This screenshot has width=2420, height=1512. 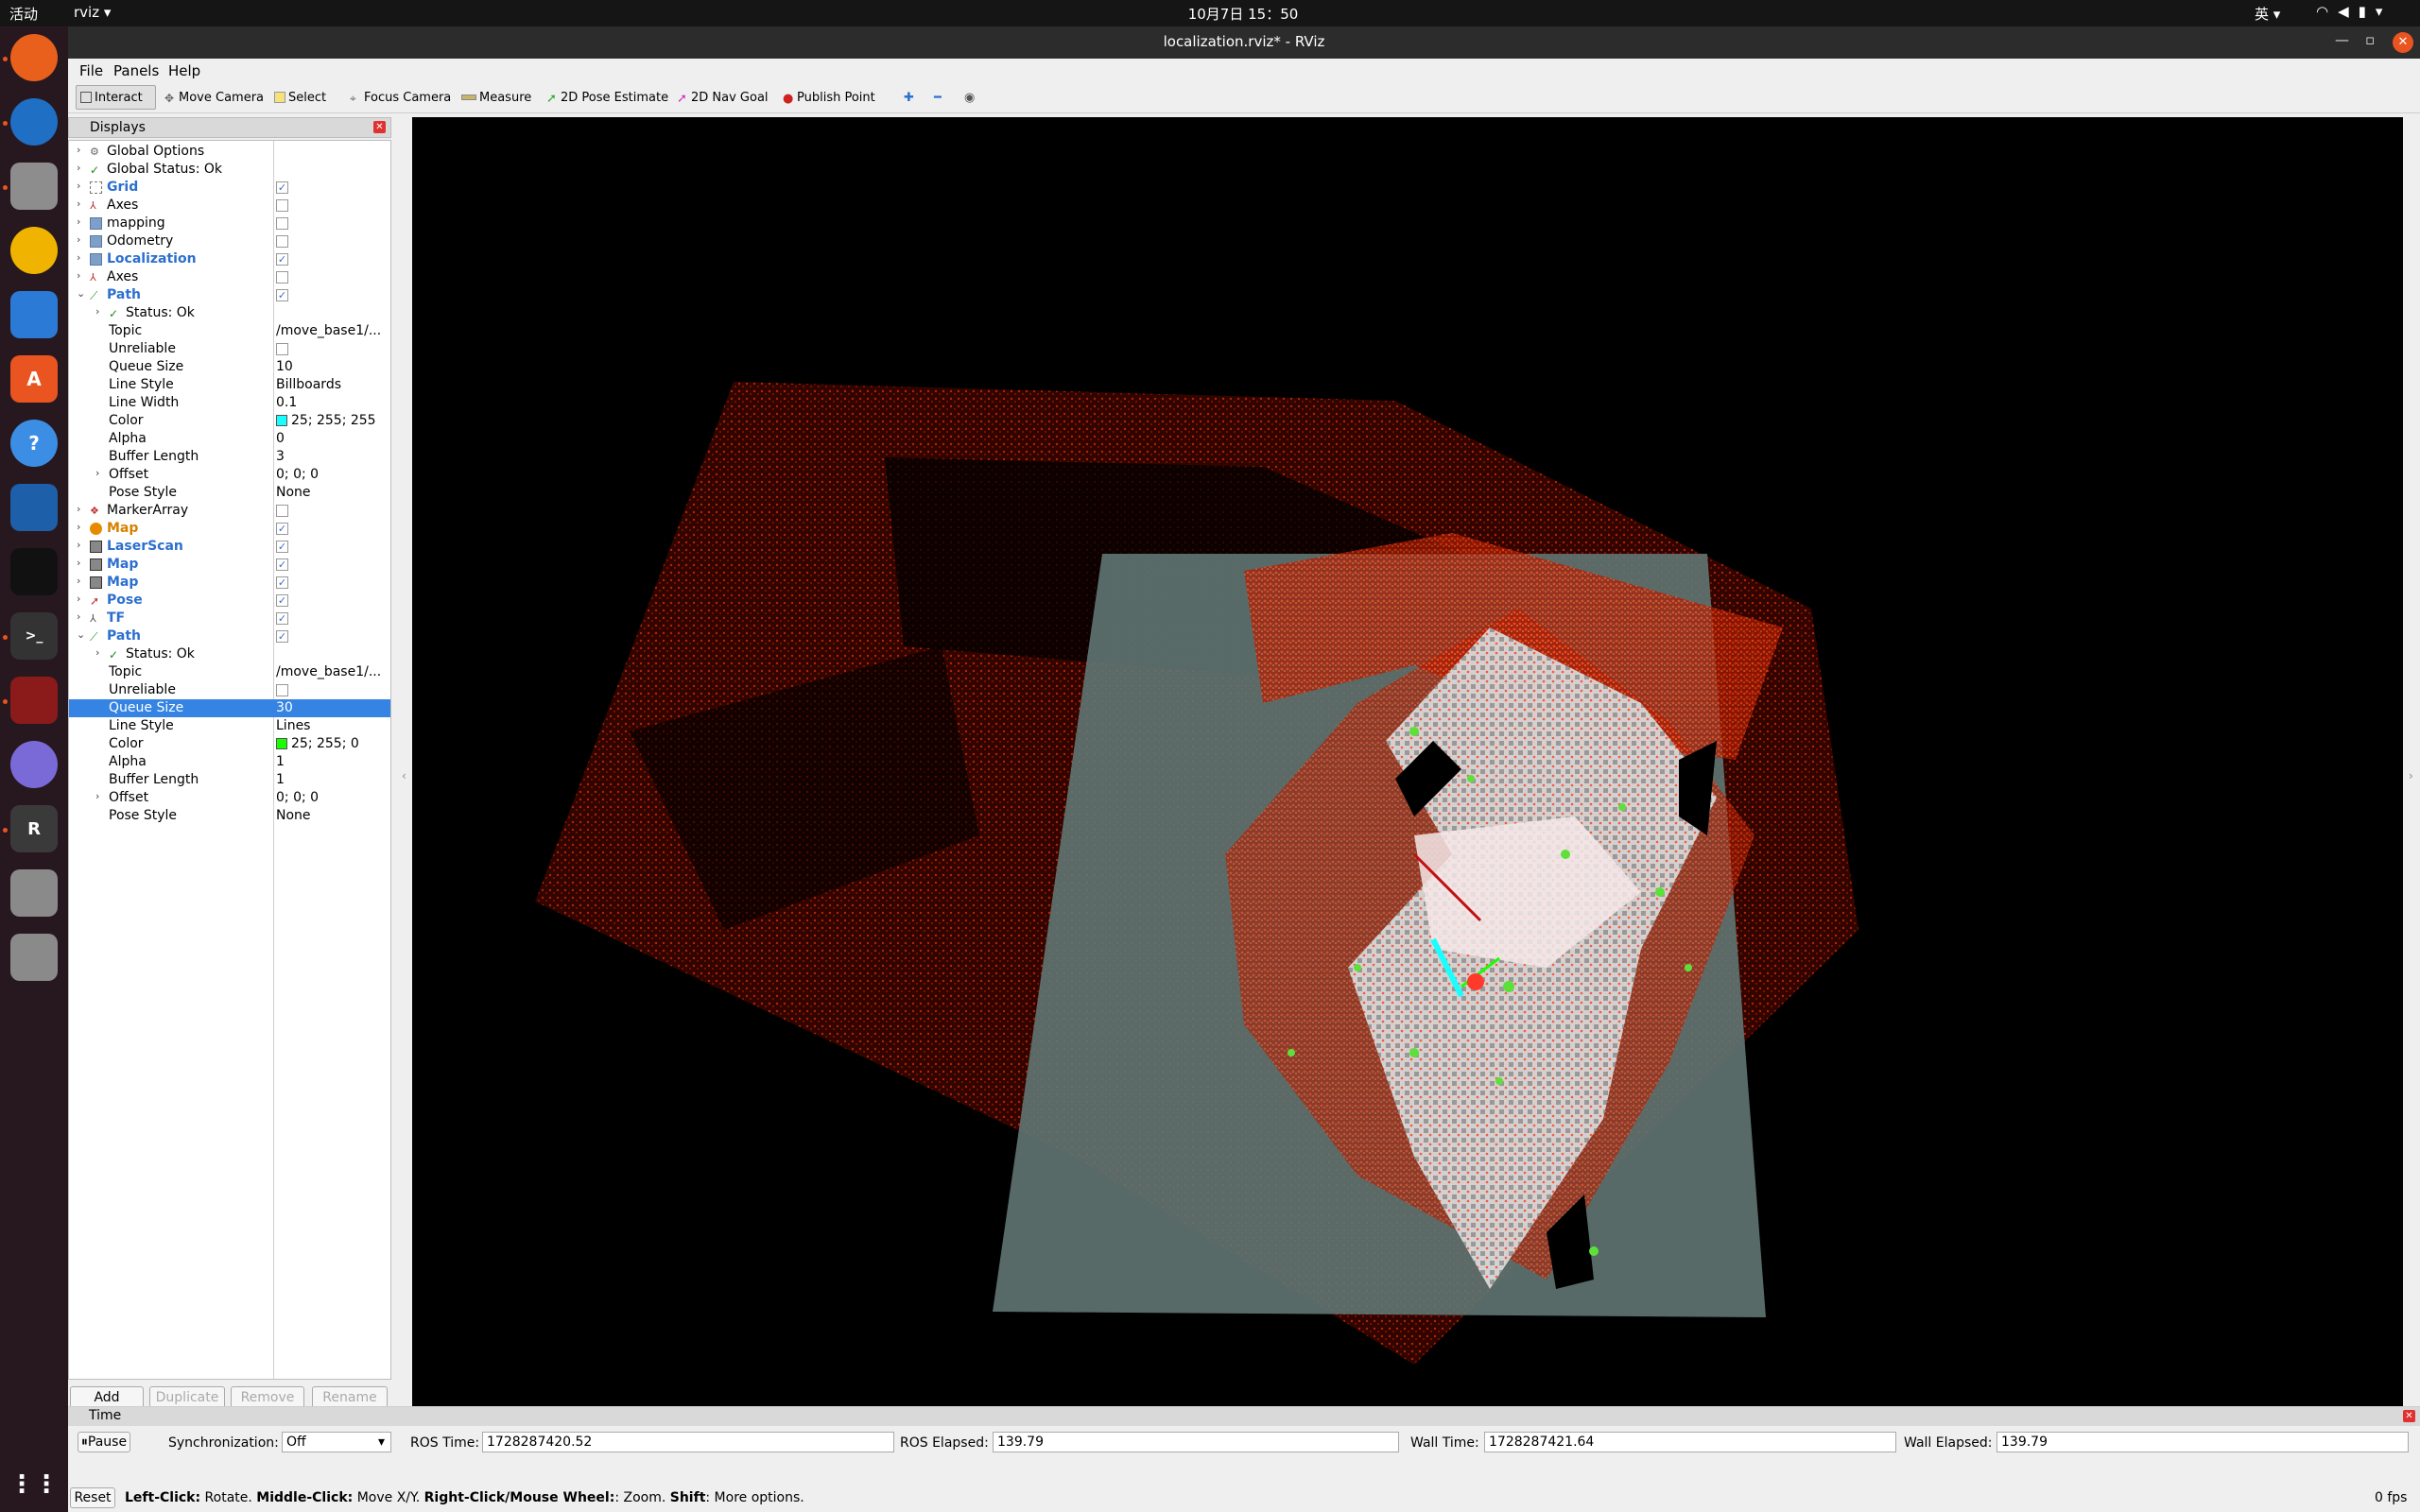 I want to click on property-line-style: Line Style Billboards, so click(x=229, y=385).